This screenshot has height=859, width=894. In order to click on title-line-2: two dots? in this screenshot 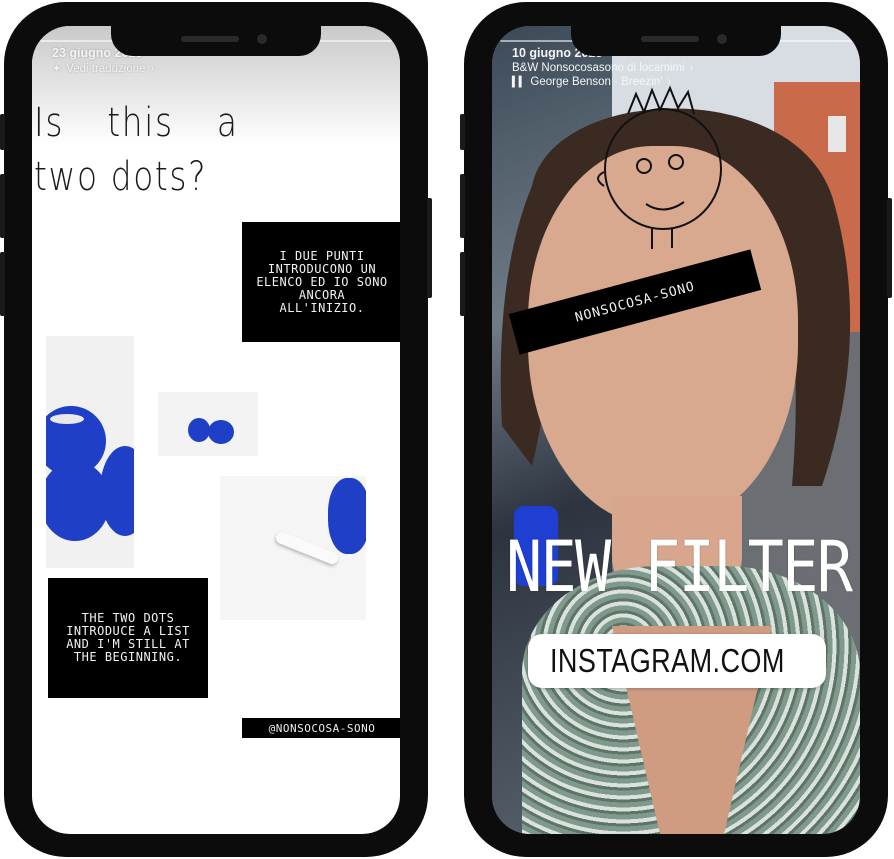, I will do `click(121, 177)`.